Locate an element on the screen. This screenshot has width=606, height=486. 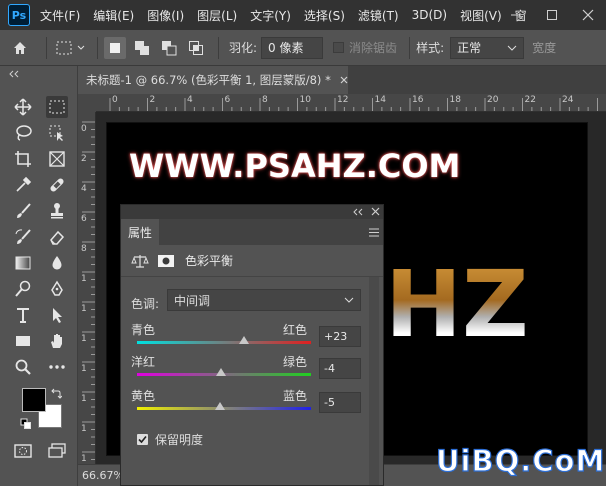
document-tab-title: 未标题-1 @ 66.7% (色彩平衡 1, 图层蒙版/8) * is located at coordinates (208, 80).